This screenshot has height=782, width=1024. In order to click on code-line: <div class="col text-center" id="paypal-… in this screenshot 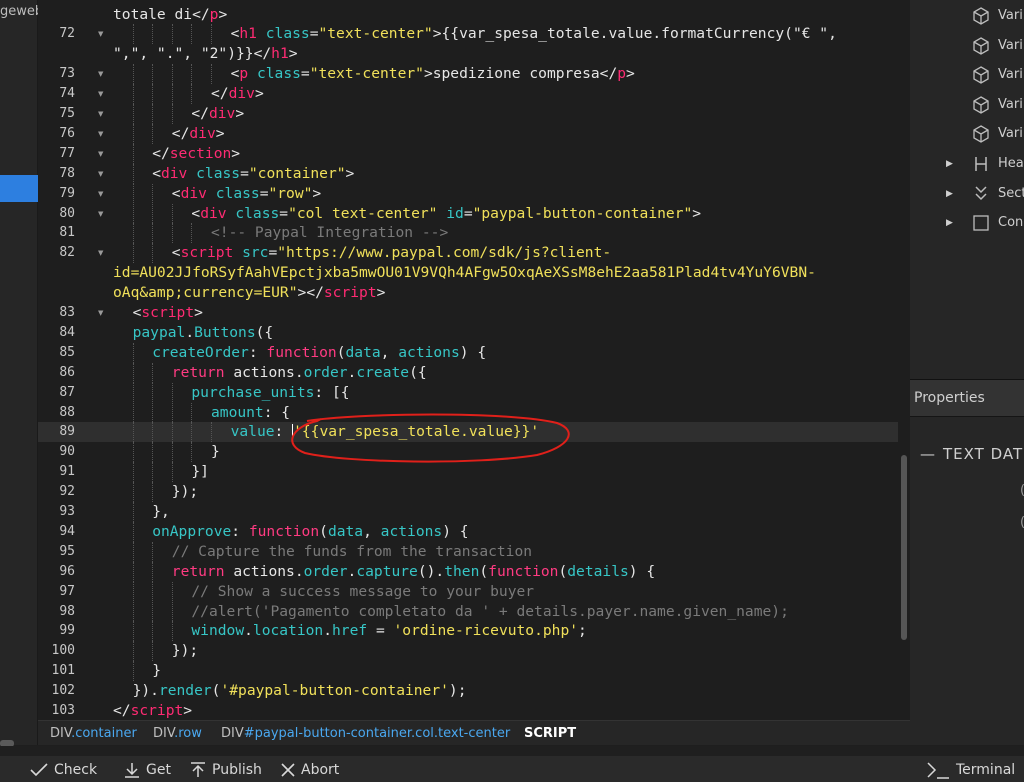, I will do `click(446, 214)`.